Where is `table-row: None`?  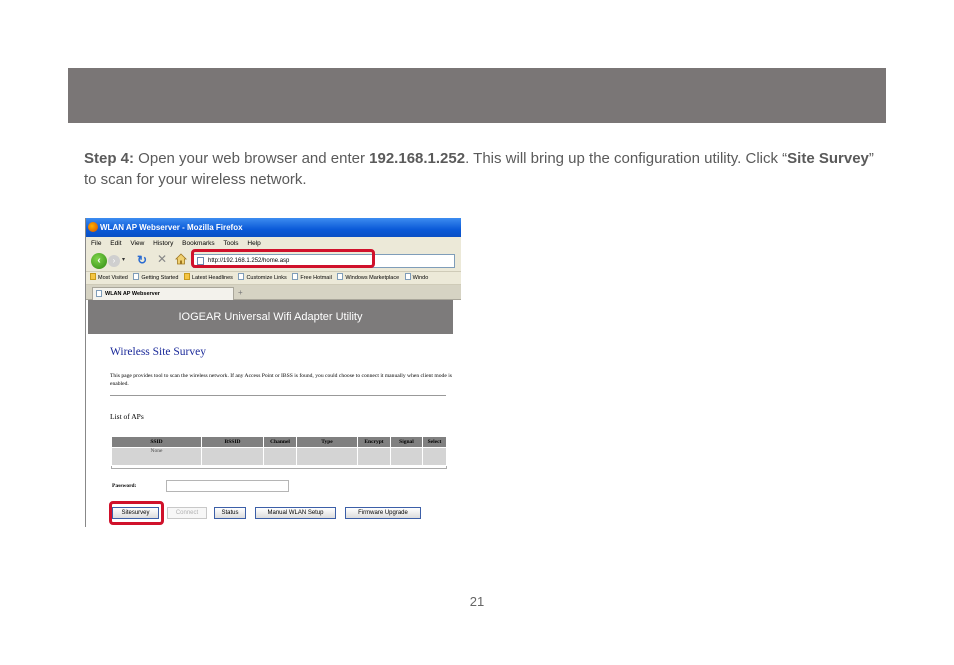 table-row: None is located at coordinates (279, 456).